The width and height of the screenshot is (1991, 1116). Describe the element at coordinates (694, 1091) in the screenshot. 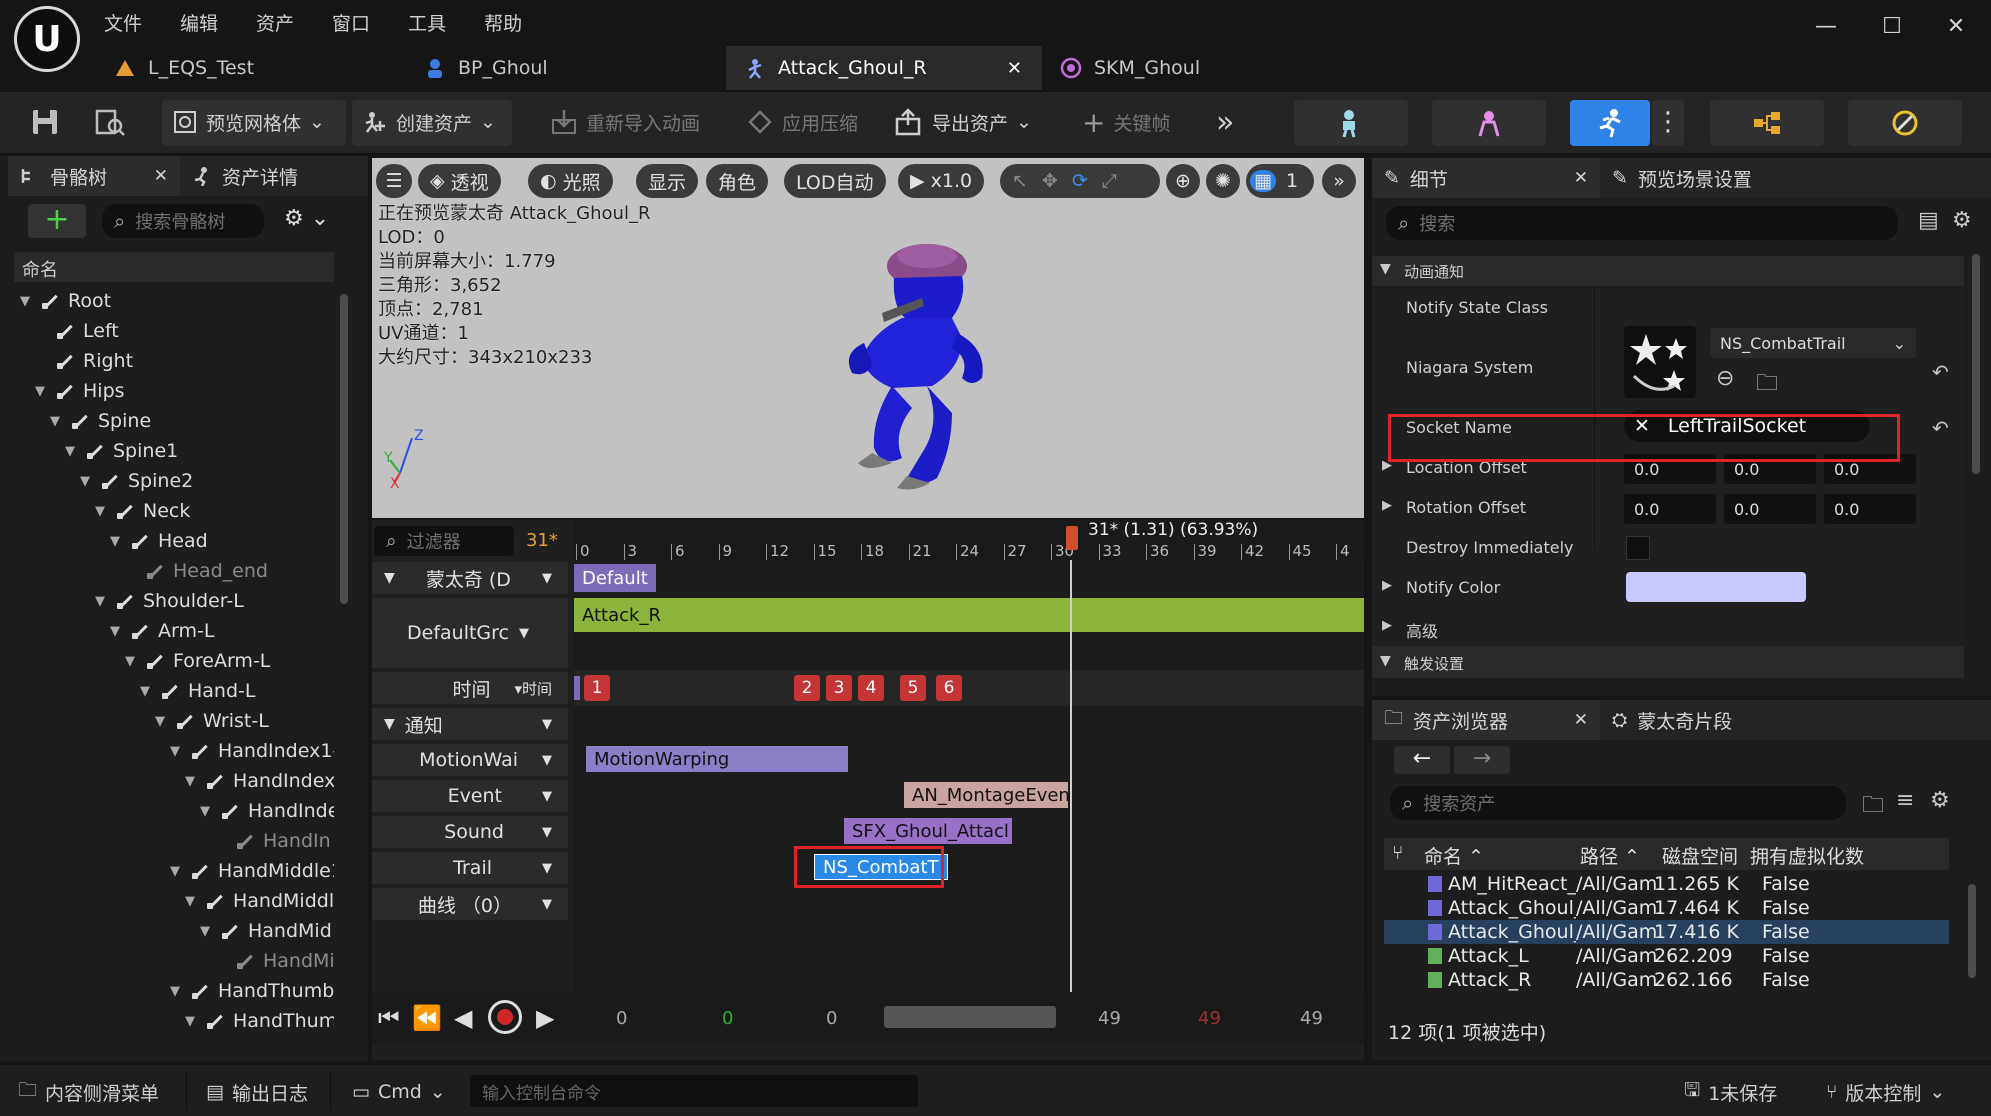

I see `console-command-input: 输入控制台命令` at that location.